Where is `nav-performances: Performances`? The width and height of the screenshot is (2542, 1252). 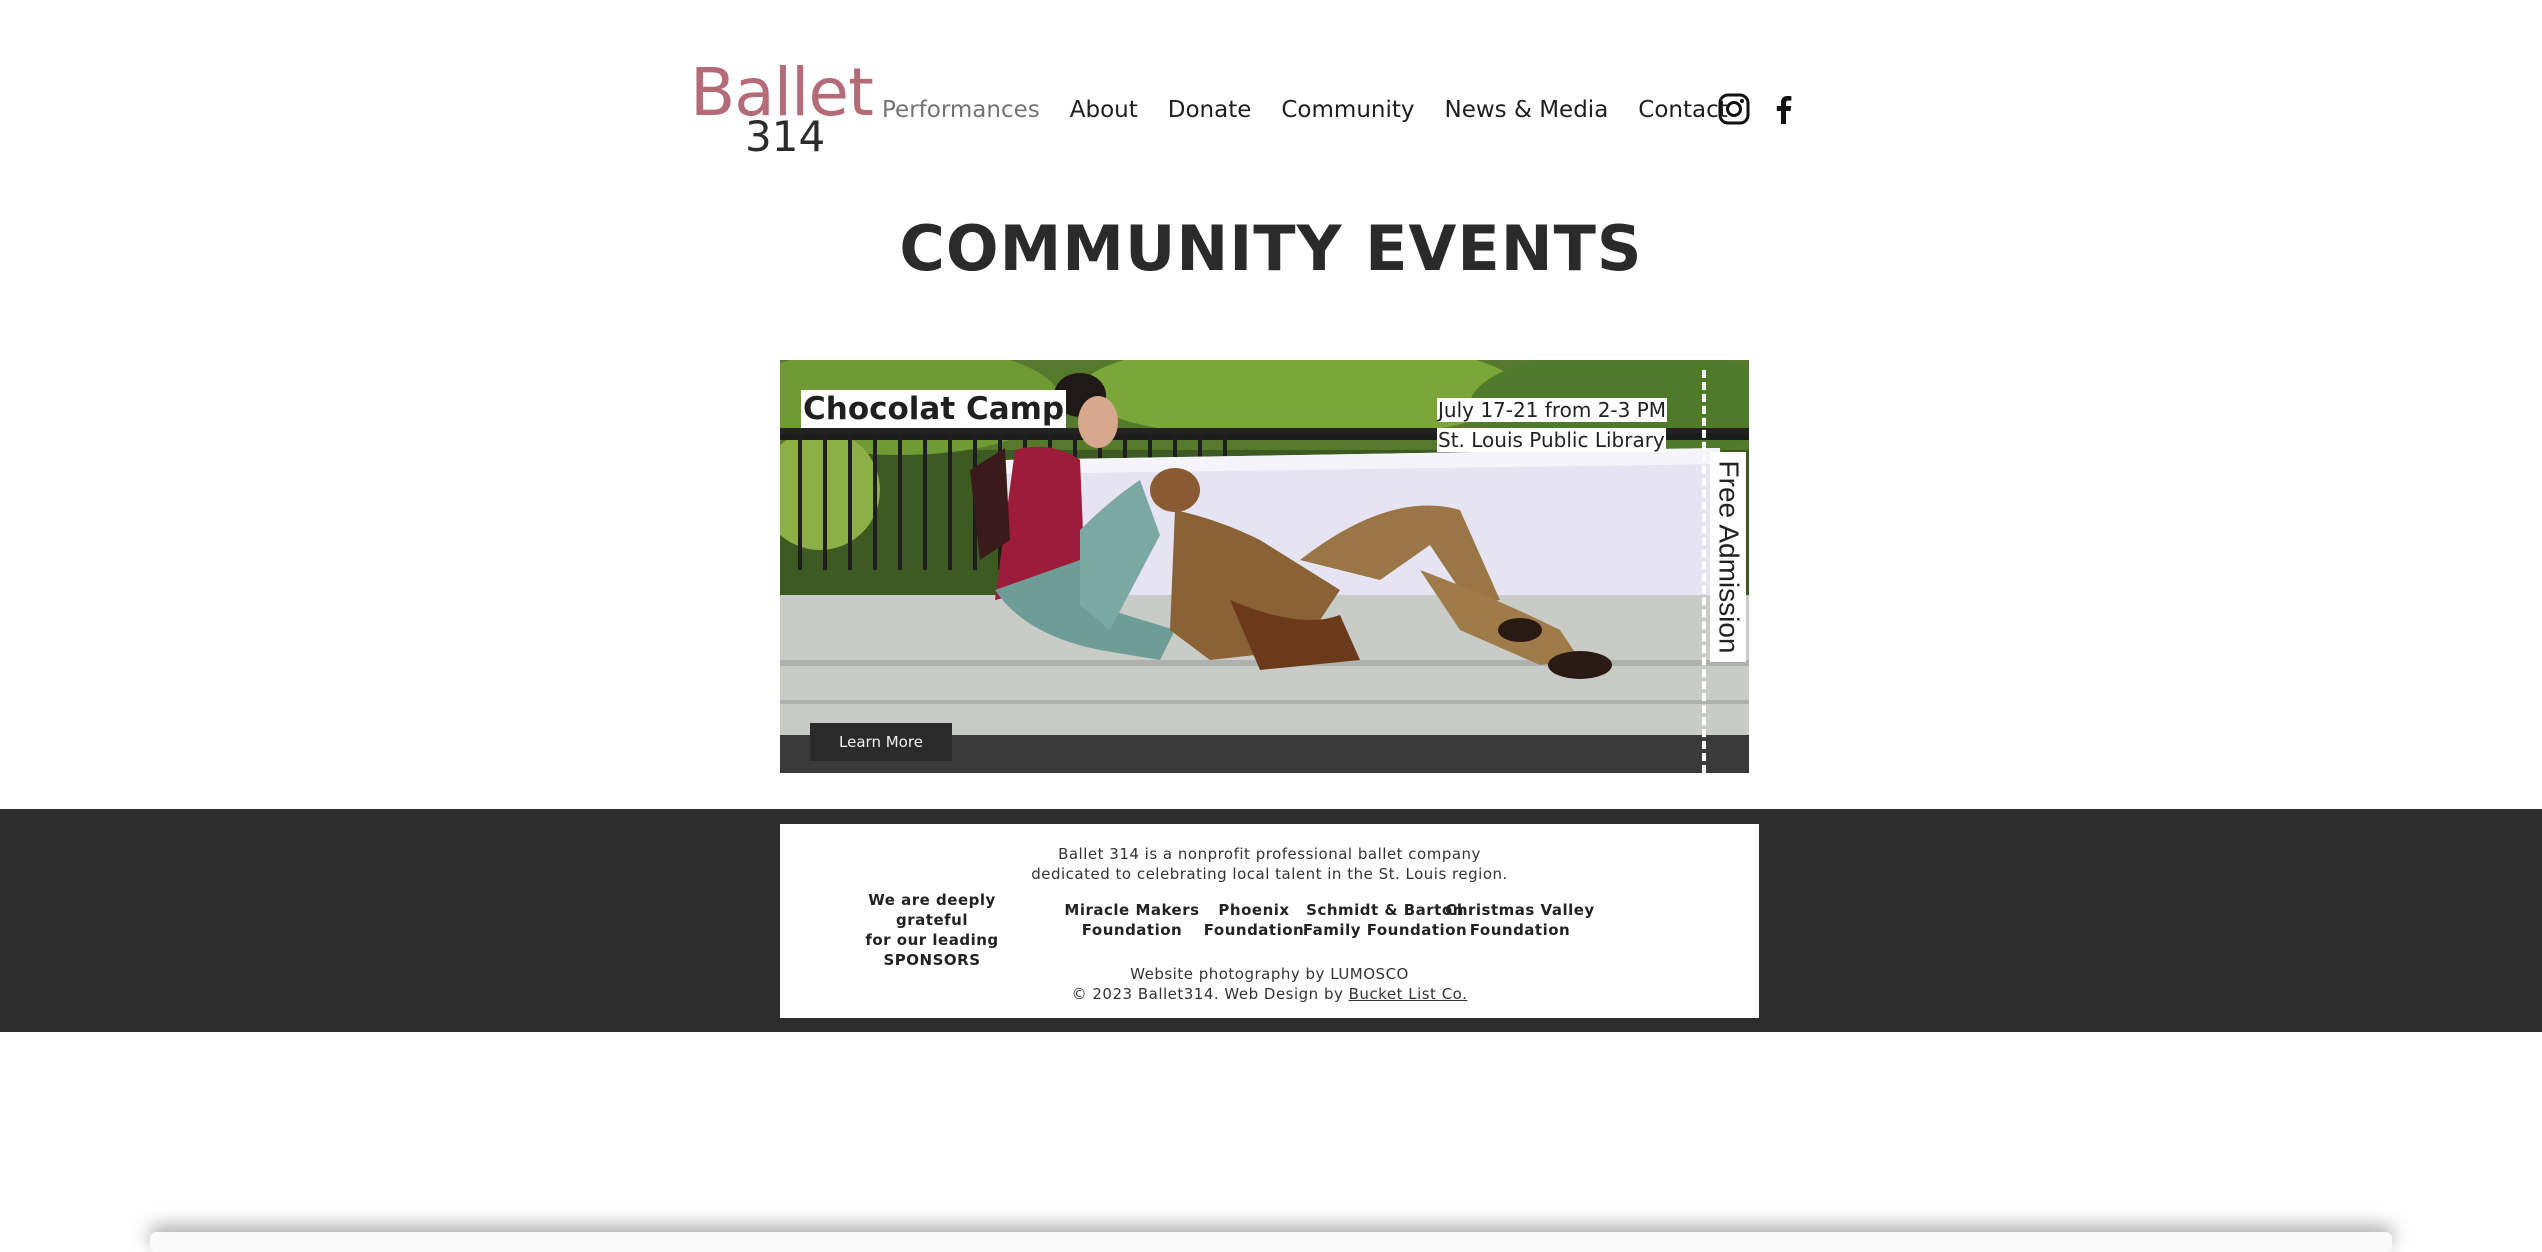 nav-performances: Performances is located at coordinates (961, 110).